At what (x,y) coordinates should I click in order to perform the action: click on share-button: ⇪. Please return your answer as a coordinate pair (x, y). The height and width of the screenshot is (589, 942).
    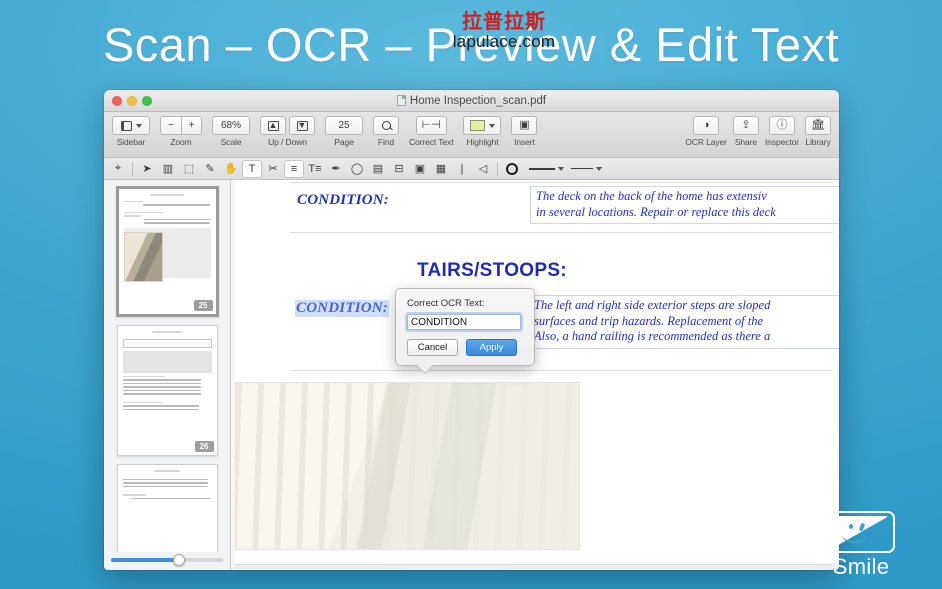
    Looking at the image, I should click on (745, 125).